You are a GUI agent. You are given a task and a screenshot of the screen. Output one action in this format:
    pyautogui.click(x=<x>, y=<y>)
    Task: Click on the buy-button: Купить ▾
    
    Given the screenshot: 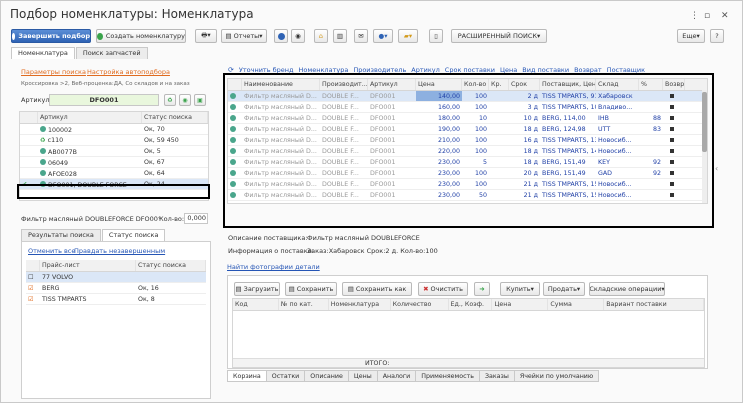 What is the action you would take?
    pyautogui.click(x=520, y=289)
    